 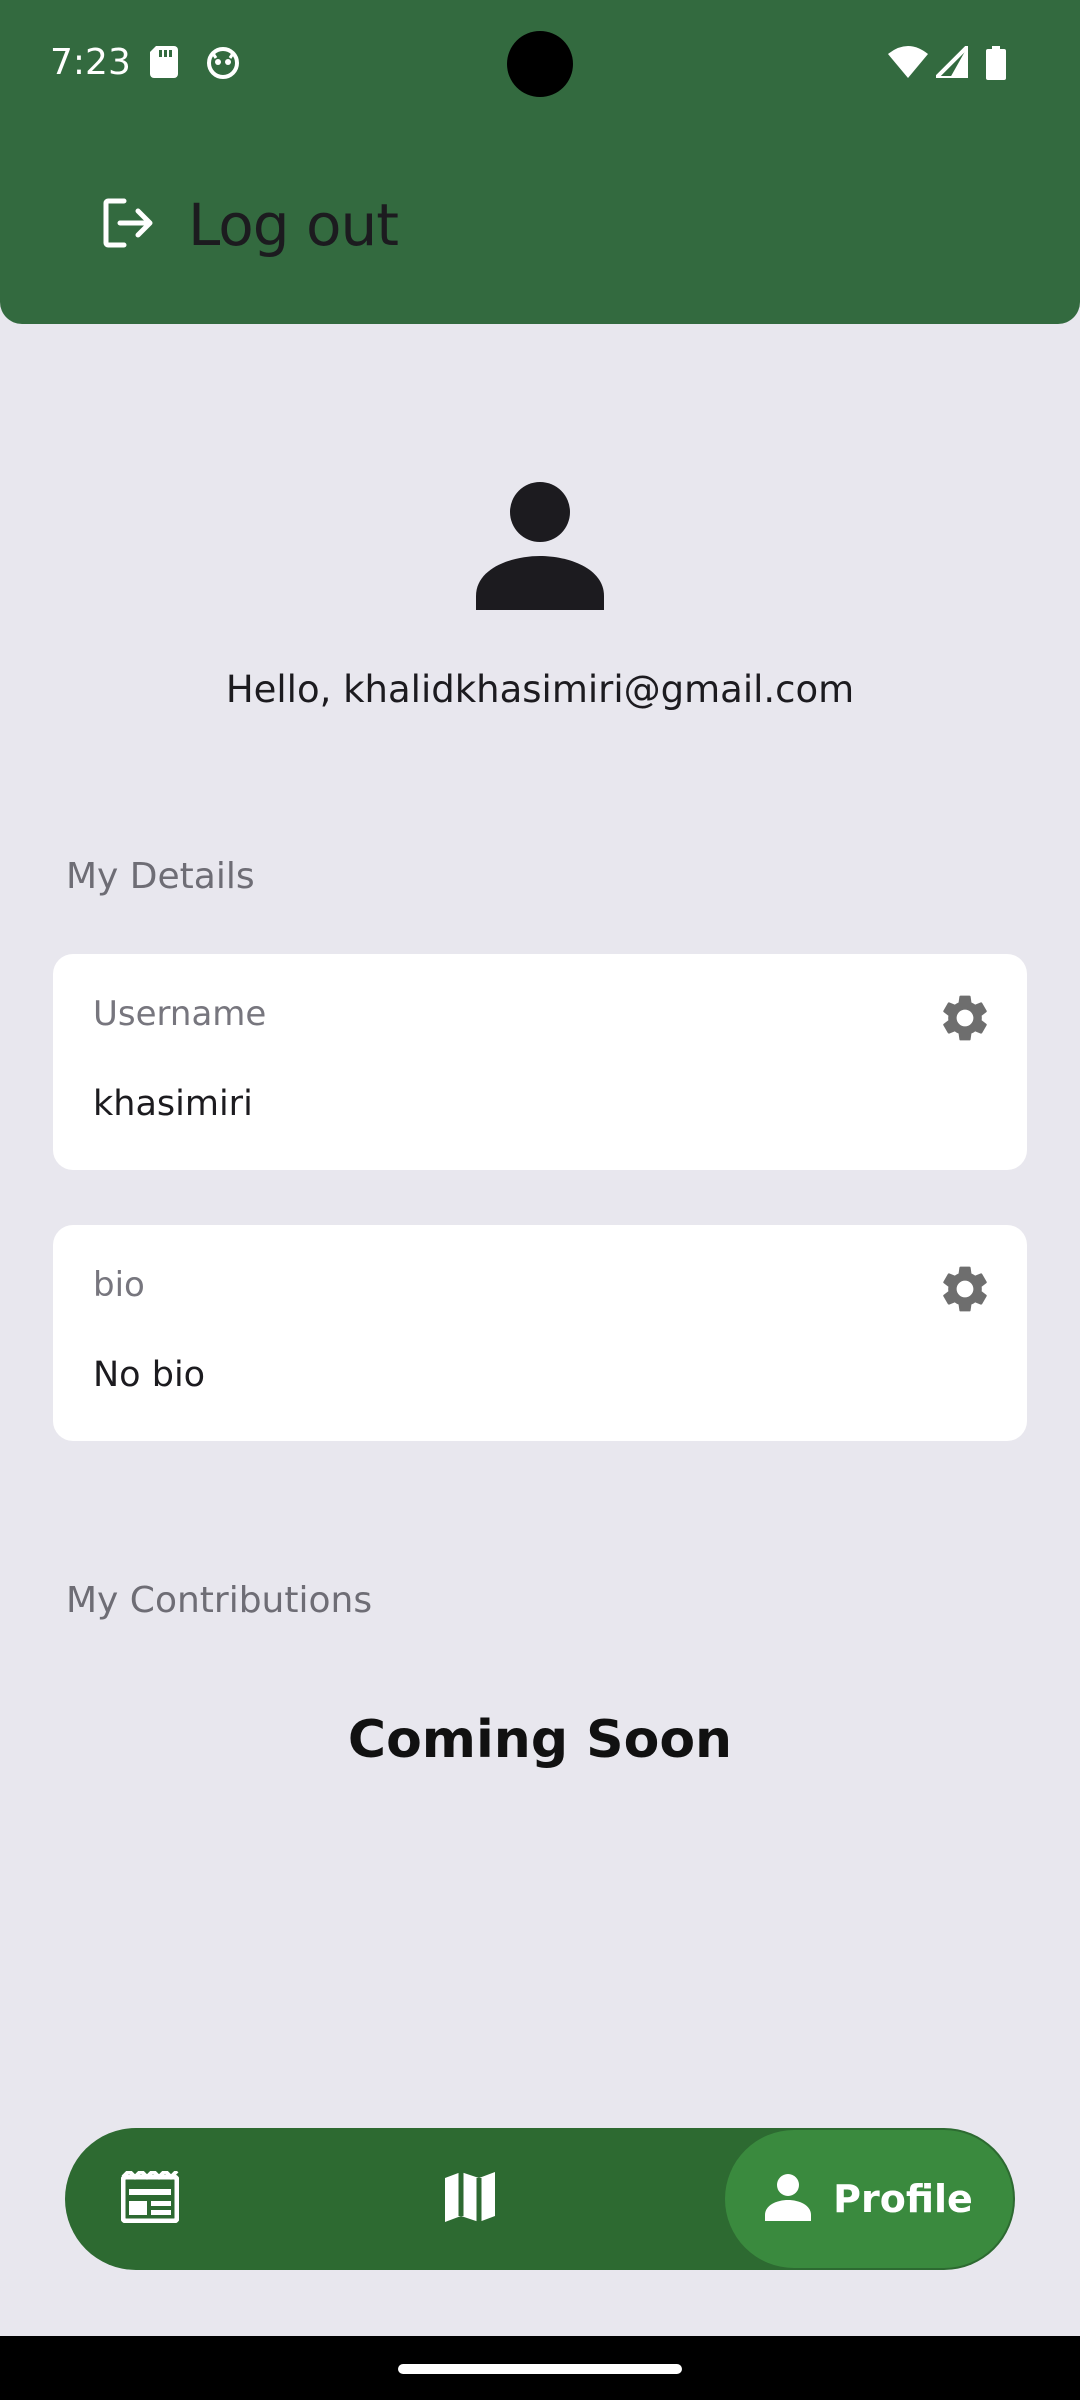 What do you see at coordinates (952, 63) in the screenshot?
I see `signal-icon` at bounding box center [952, 63].